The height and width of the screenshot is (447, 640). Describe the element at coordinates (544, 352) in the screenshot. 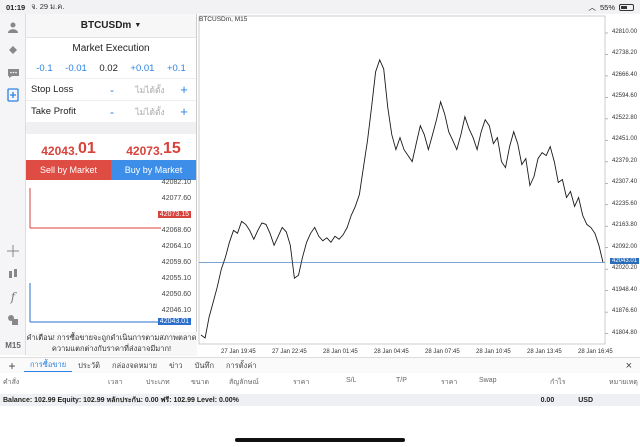

I see `x-tick-label: 28 Jan 13:45` at that location.